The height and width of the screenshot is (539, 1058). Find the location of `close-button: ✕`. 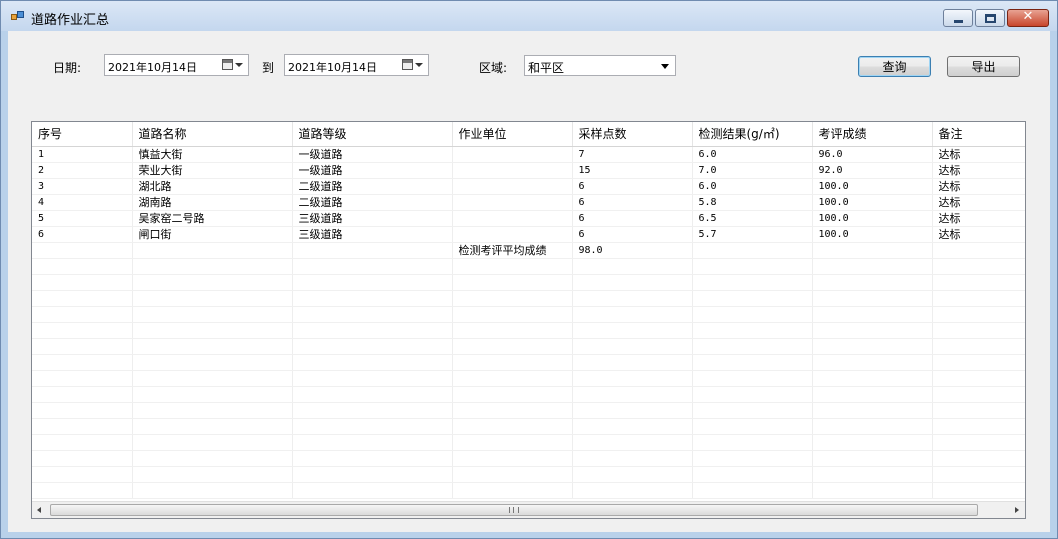

close-button: ✕ is located at coordinates (1028, 18).